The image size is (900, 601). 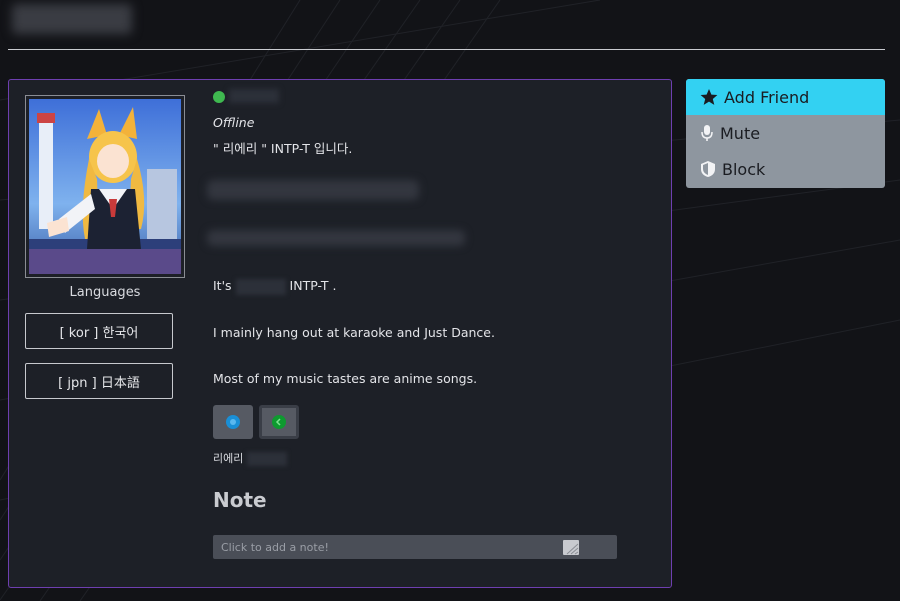 I want to click on block-button: Block, so click(x=785, y=169).